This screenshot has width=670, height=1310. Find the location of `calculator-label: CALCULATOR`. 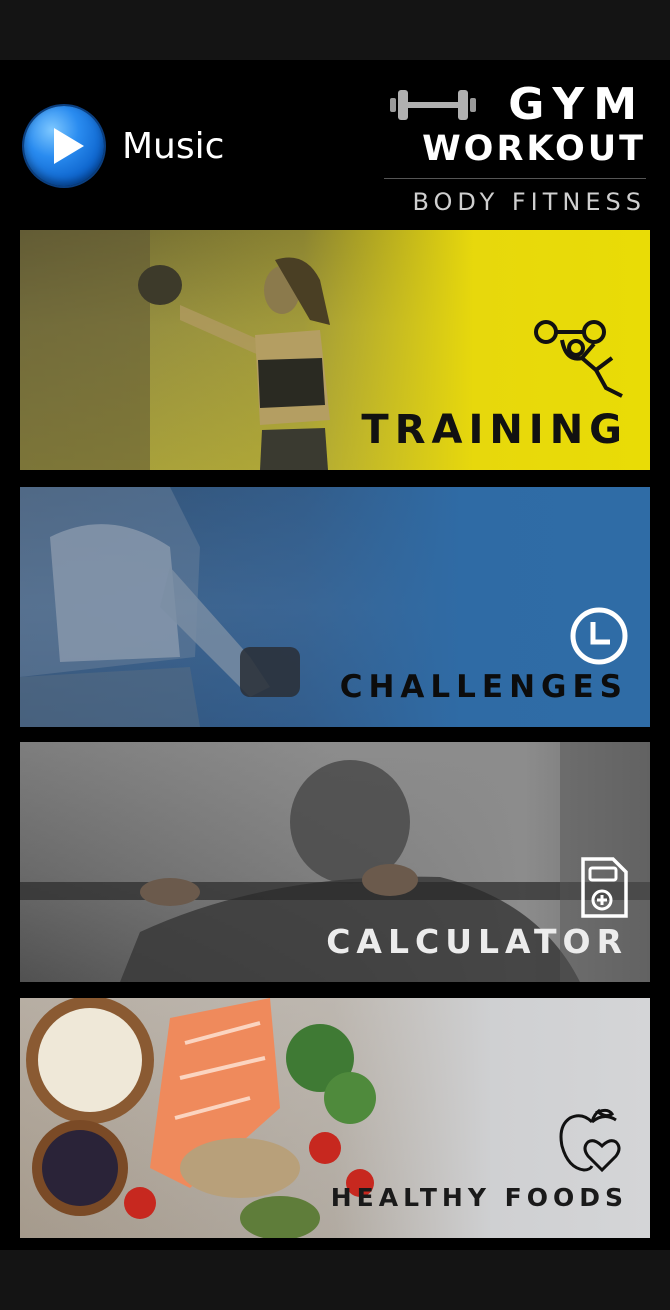

calculator-label: CALCULATOR is located at coordinates (477, 941).